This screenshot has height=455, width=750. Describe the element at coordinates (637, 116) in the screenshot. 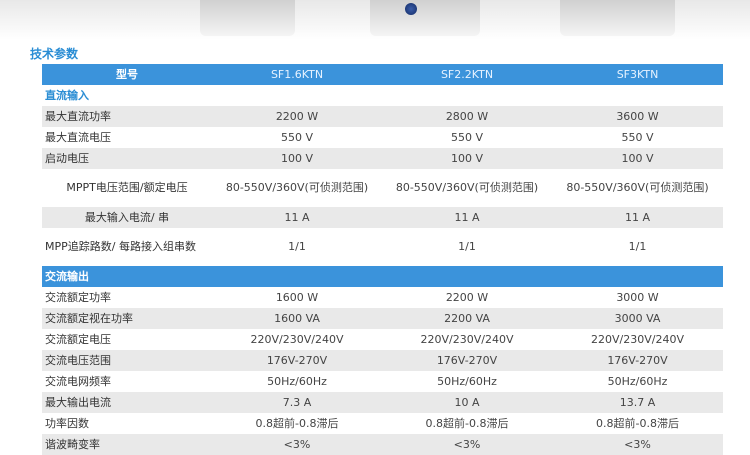

I see `table-cell: 3600 W` at that location.